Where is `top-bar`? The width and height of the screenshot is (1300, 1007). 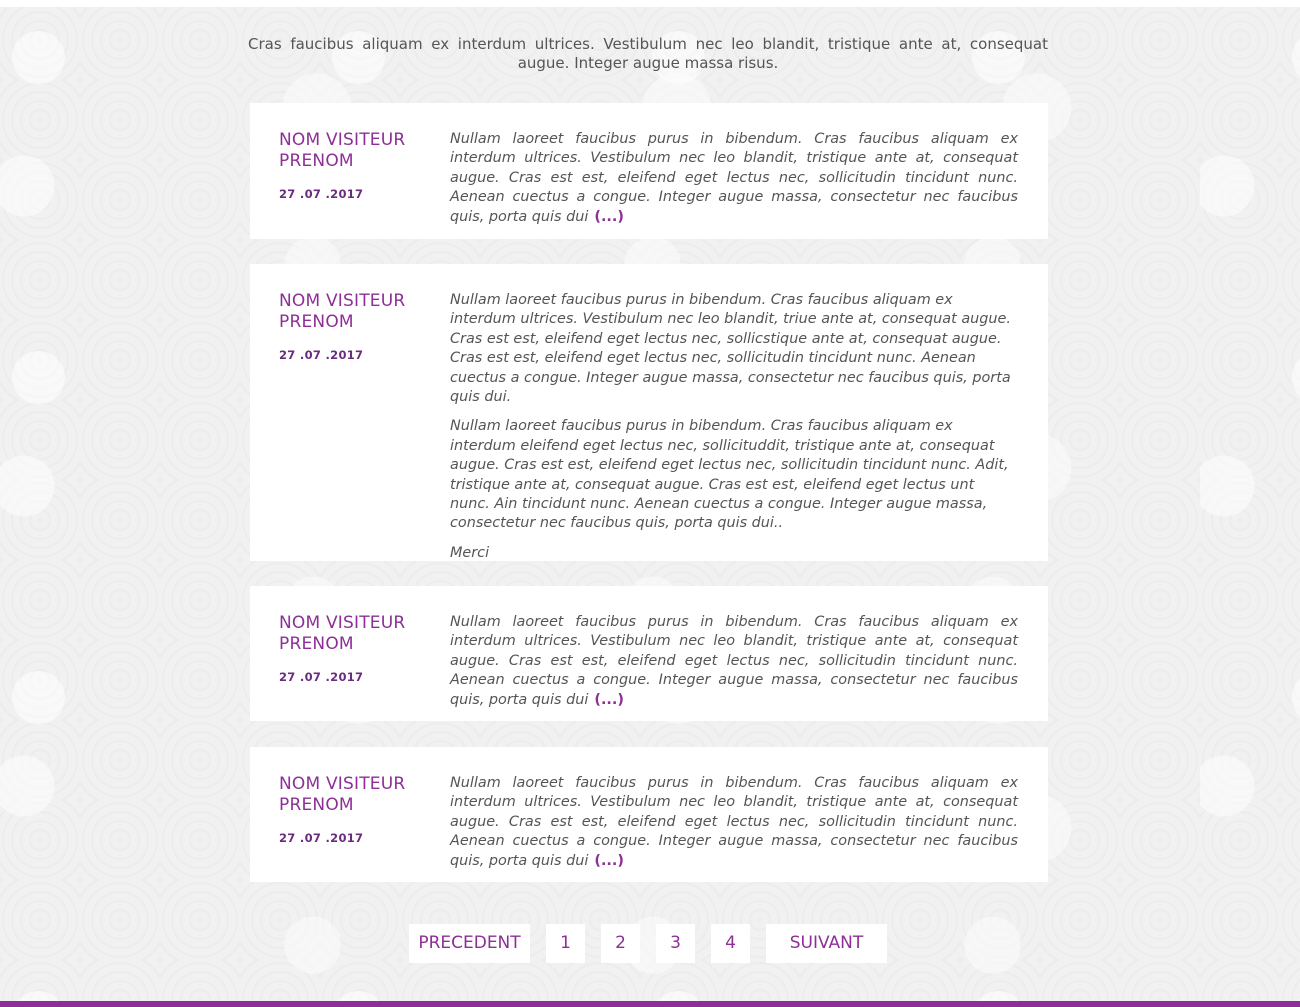 top-bar is located at coordinates (650, 3).